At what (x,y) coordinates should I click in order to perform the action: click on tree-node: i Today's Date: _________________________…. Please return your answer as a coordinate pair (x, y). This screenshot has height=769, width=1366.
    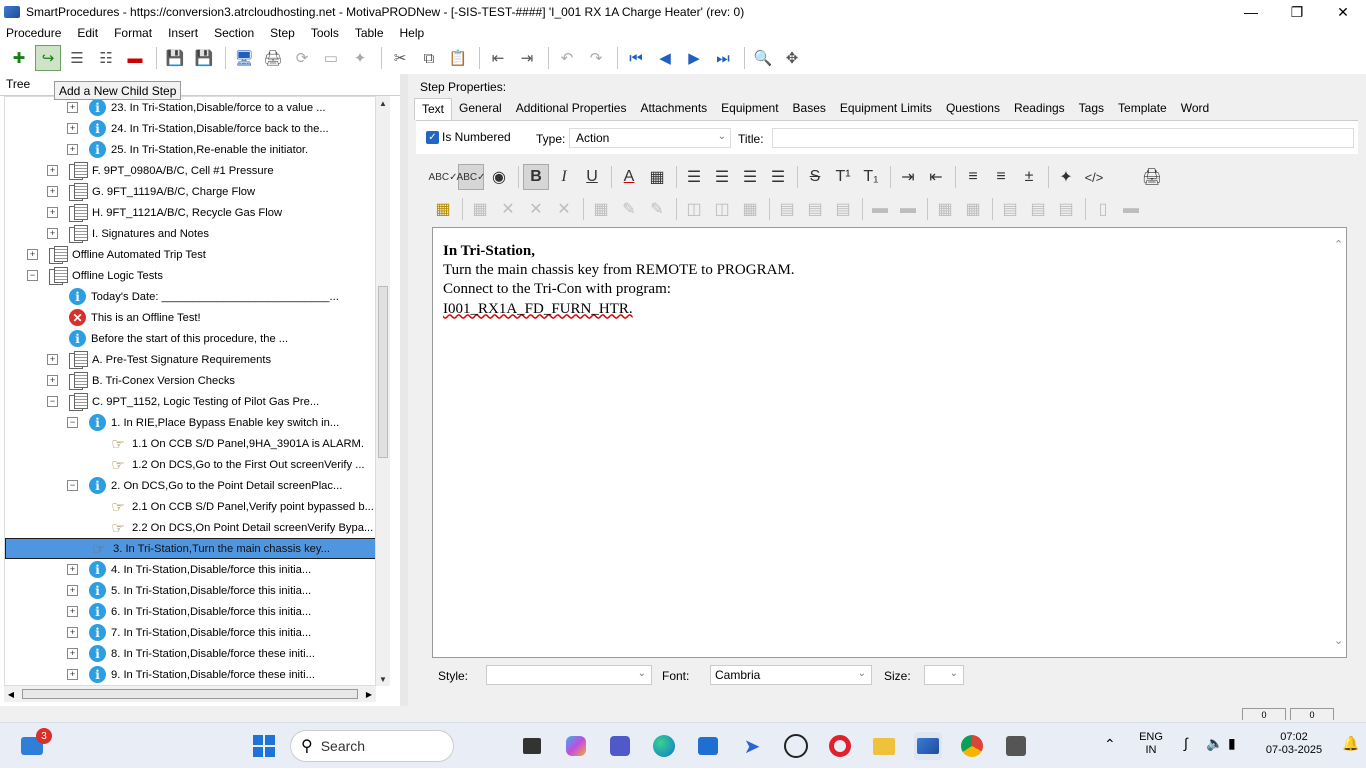
    Looking at the image, I should click on (172, 296).